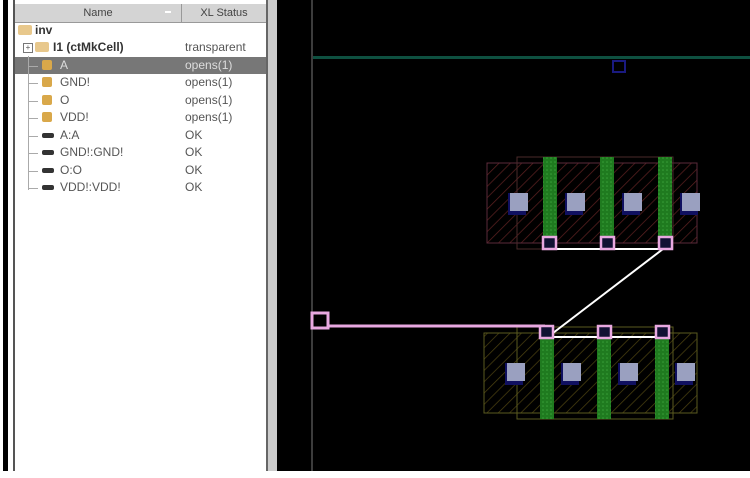 Image resolution: width=750 pixels, height=478 pixels. Describe the element at coordinates (71, 169) in the screenshot. I see `row-name: O:O` at that location.